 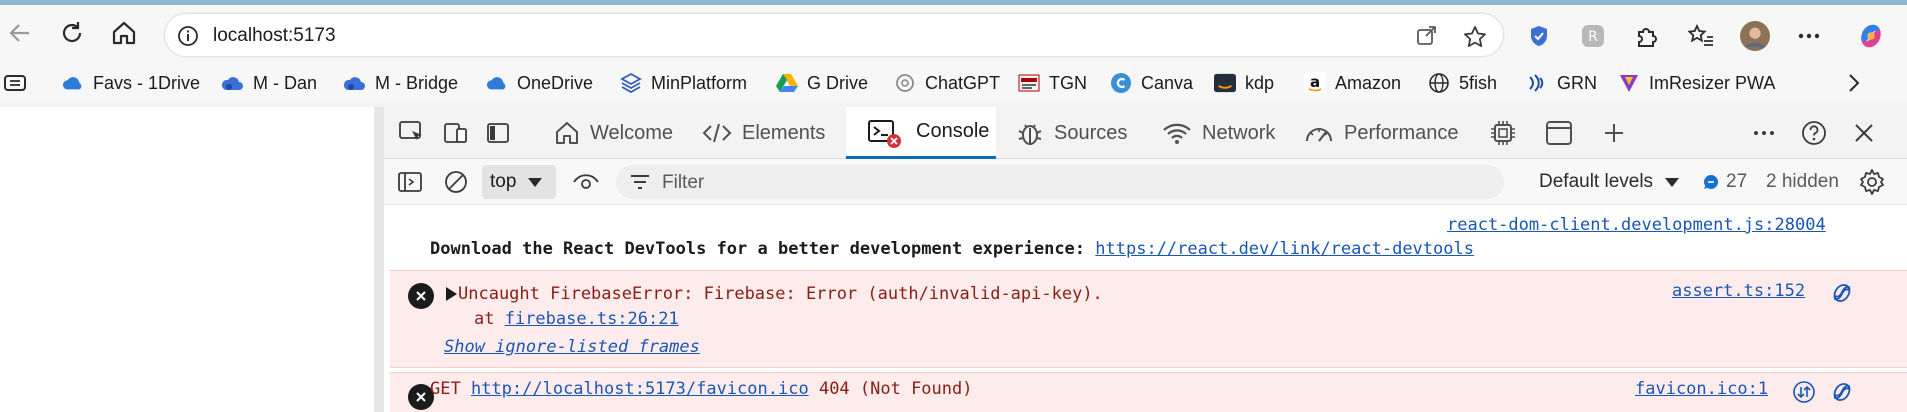 I want to click on bookmark-chatgpt: ChatGPT, so click(x=947, y=83).